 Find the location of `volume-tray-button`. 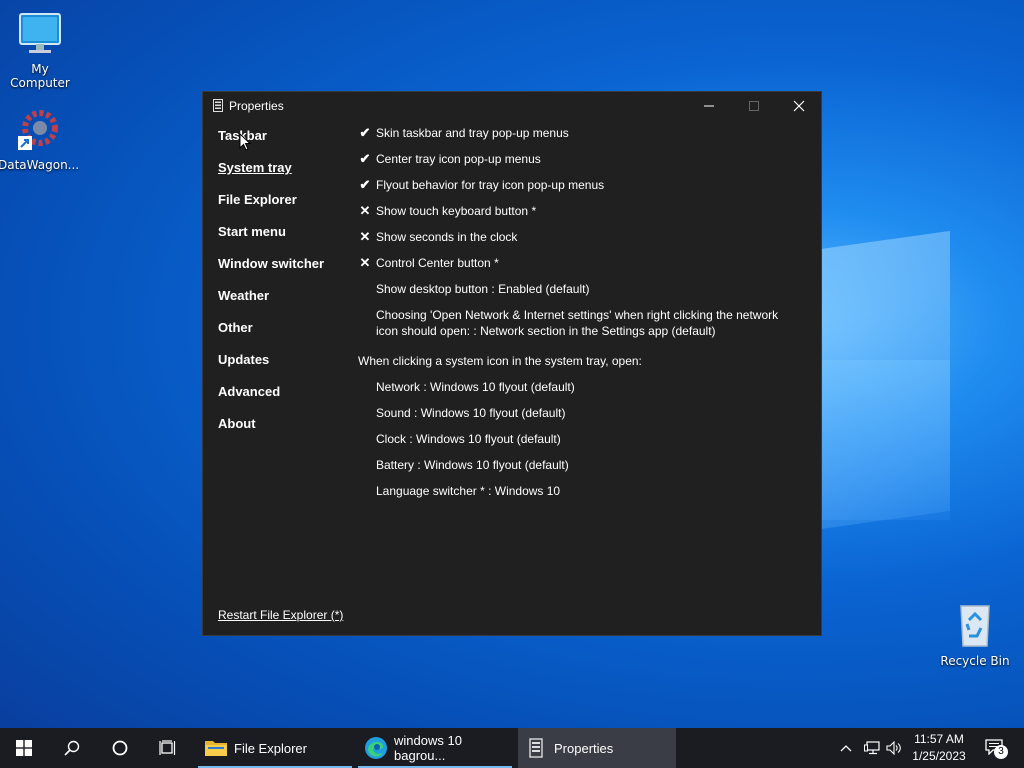

volume-tray-button is located at coordinates (894, 748).